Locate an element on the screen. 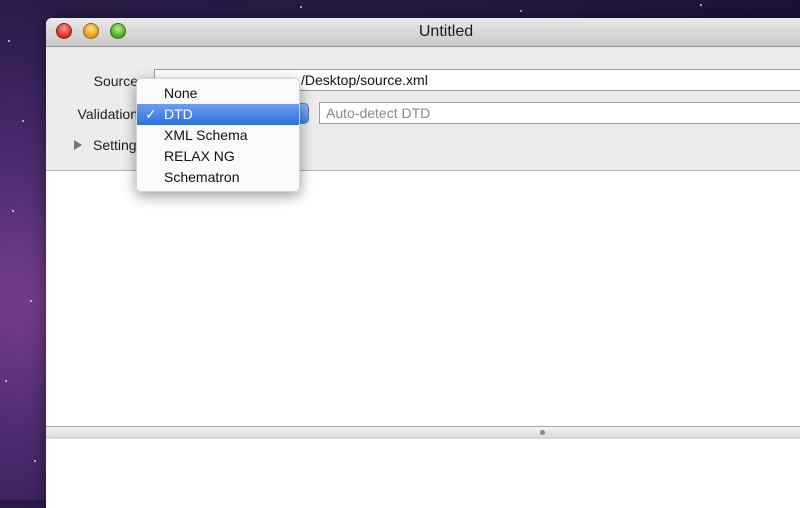 The image size is (800, 508). menu-item-label: None is located at coordinates (181, 93).